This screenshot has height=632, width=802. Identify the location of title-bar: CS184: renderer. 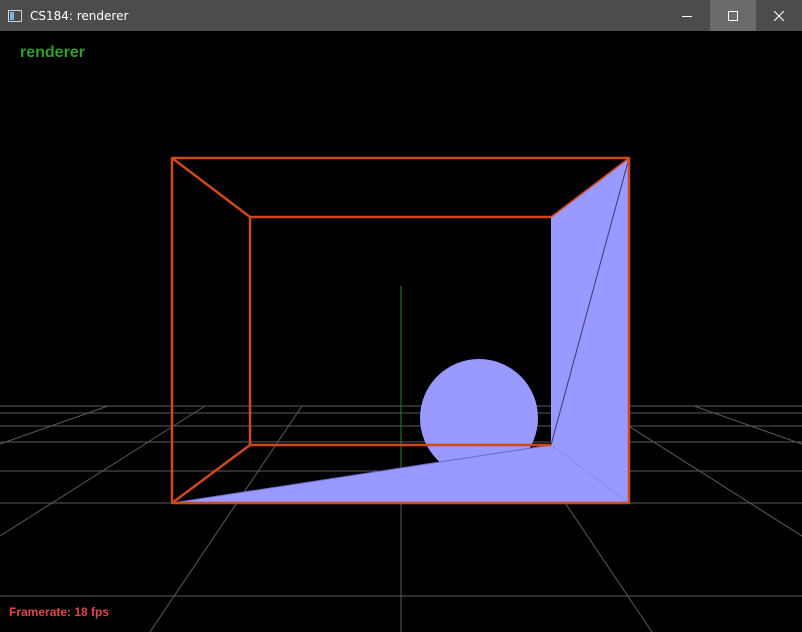
(401, 15).